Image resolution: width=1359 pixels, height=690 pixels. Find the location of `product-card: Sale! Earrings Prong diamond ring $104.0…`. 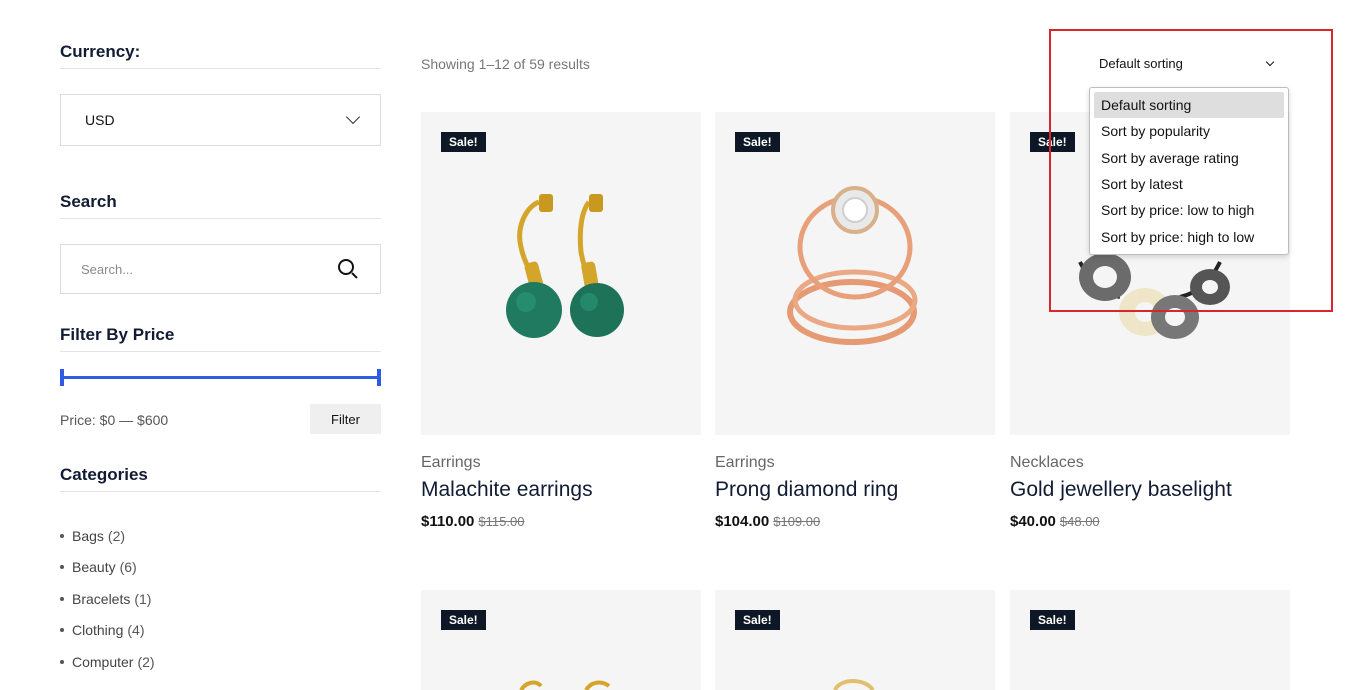

product-card: Sale! Earrings Prong diamond ring $104.0… is located at coordinates (855, 327).